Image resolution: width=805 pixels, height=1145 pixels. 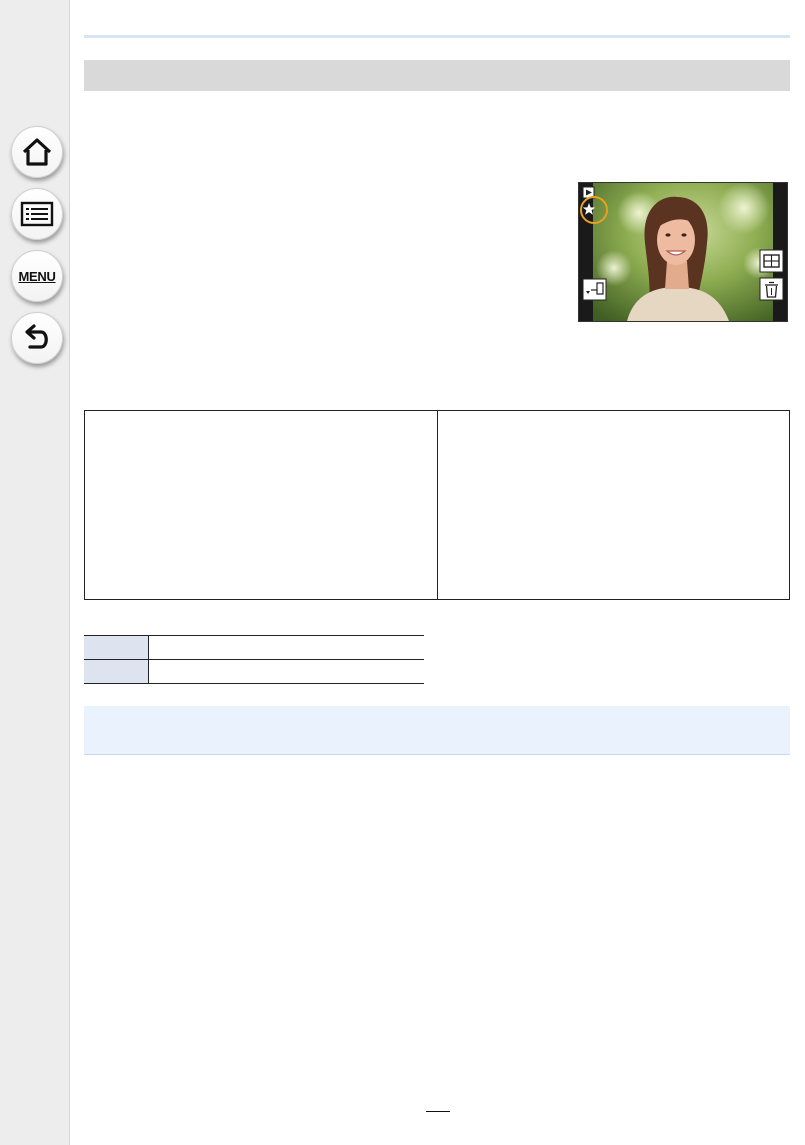 What do you see at coordinates (437, 36) in the screenshot?
I see `header-rule` at bounding box center [437, 36].